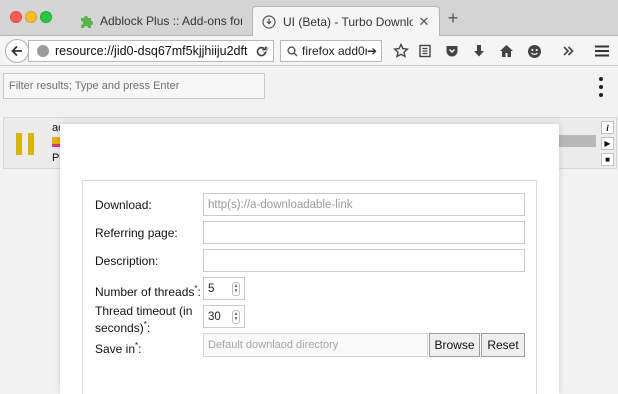 The image size is (618, 394). I want to click on smiley-icon, so click(534, 51).